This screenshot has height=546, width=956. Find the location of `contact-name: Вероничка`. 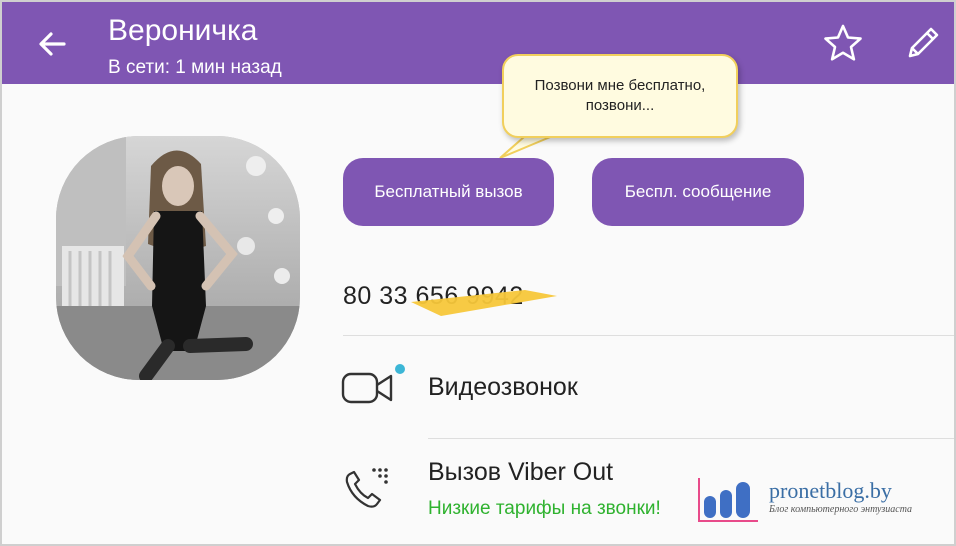

contact-name: Вероничка is located at coordinates (183, 30).